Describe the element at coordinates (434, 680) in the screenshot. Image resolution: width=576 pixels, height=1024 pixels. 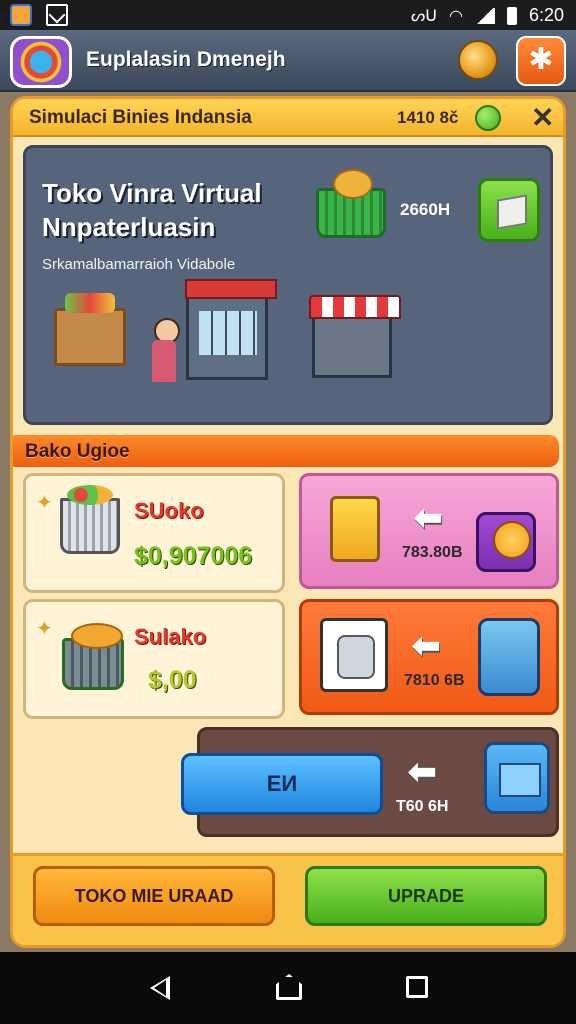
I see `upgrade-value: 7810 6B` at that location.